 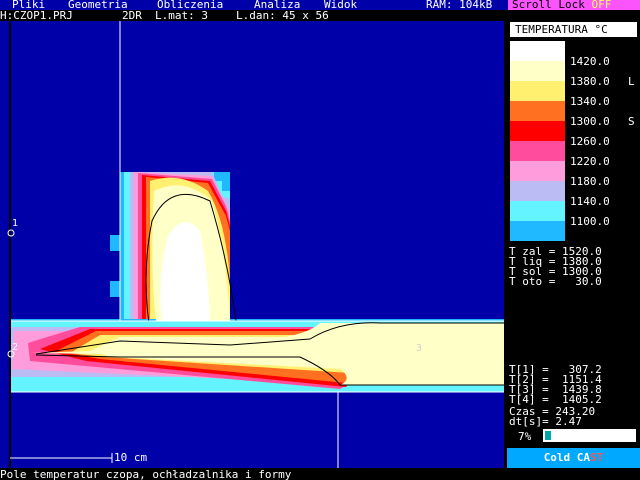 What do you see at coordinates (545, 421) in the screenshot?
I see `result-timestep: dt[s]= 2.47` at bounding box center [545, 421].